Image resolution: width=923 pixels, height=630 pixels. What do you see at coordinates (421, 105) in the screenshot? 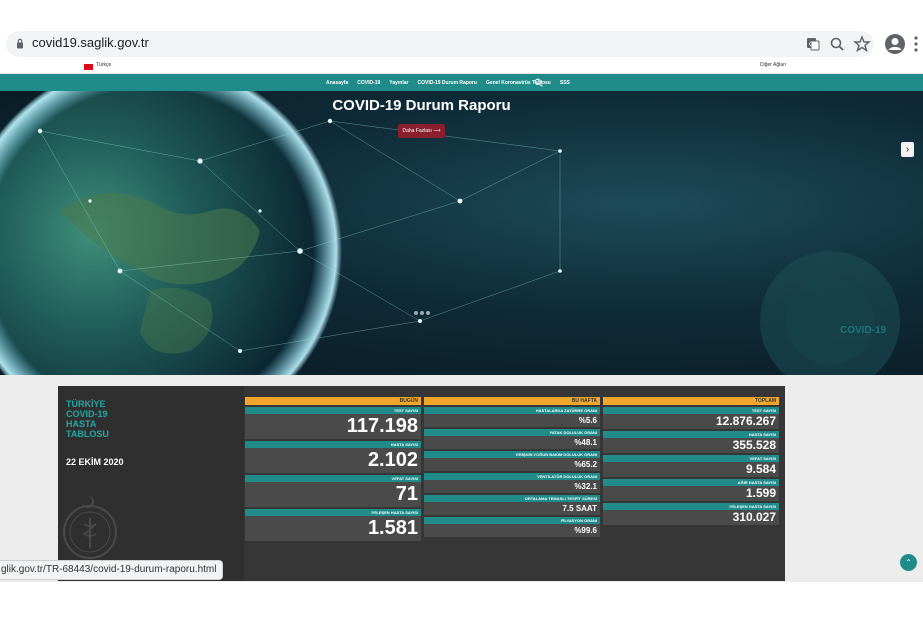
I see `hero-title: COVID-19 Durum Raporu` at bounding box center [421, 105].